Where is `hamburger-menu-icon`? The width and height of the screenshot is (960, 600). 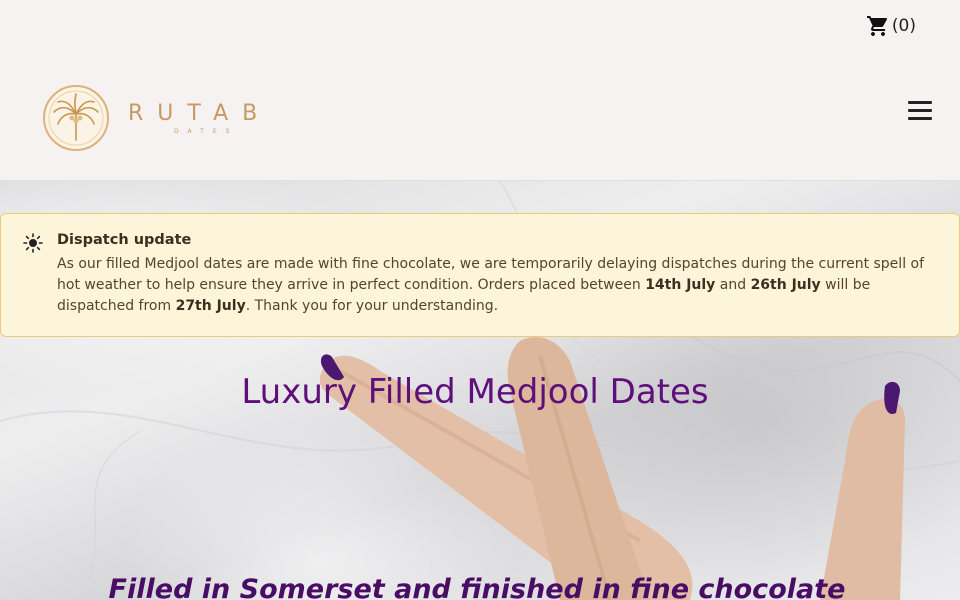
hamburger-menu-icon is located at coordinates (920, 110).